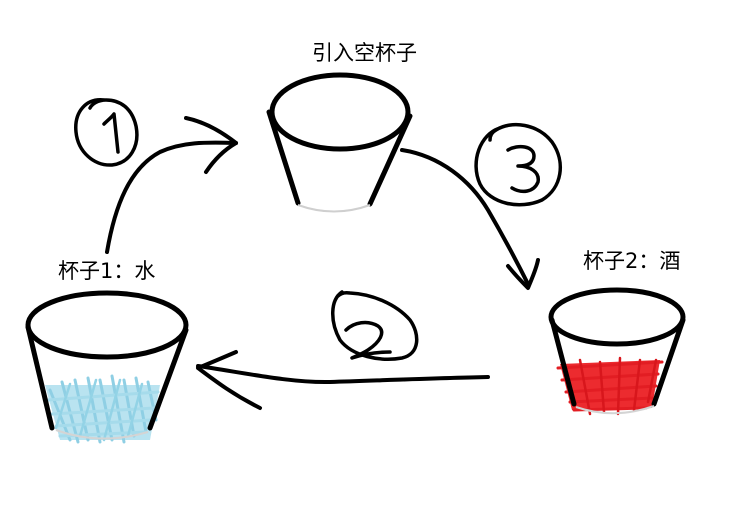 The image size is (741, 512). Describe the element at coordinates (523, 169) in the screenshot. I see `step-3-numeral` at that location.